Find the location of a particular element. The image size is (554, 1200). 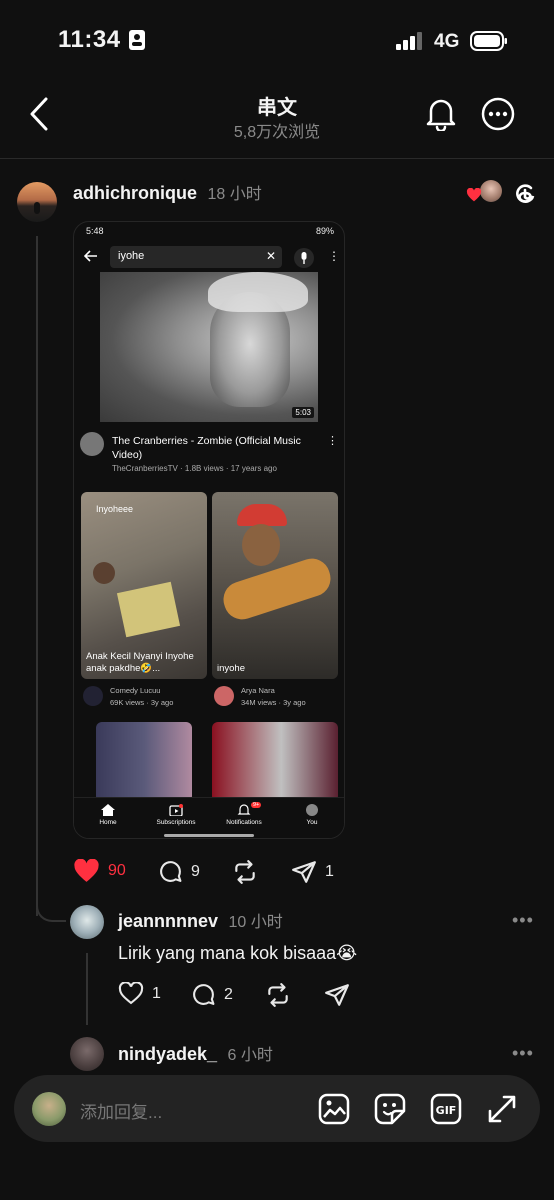

reply-share-button is located at coordinates (337, 995).